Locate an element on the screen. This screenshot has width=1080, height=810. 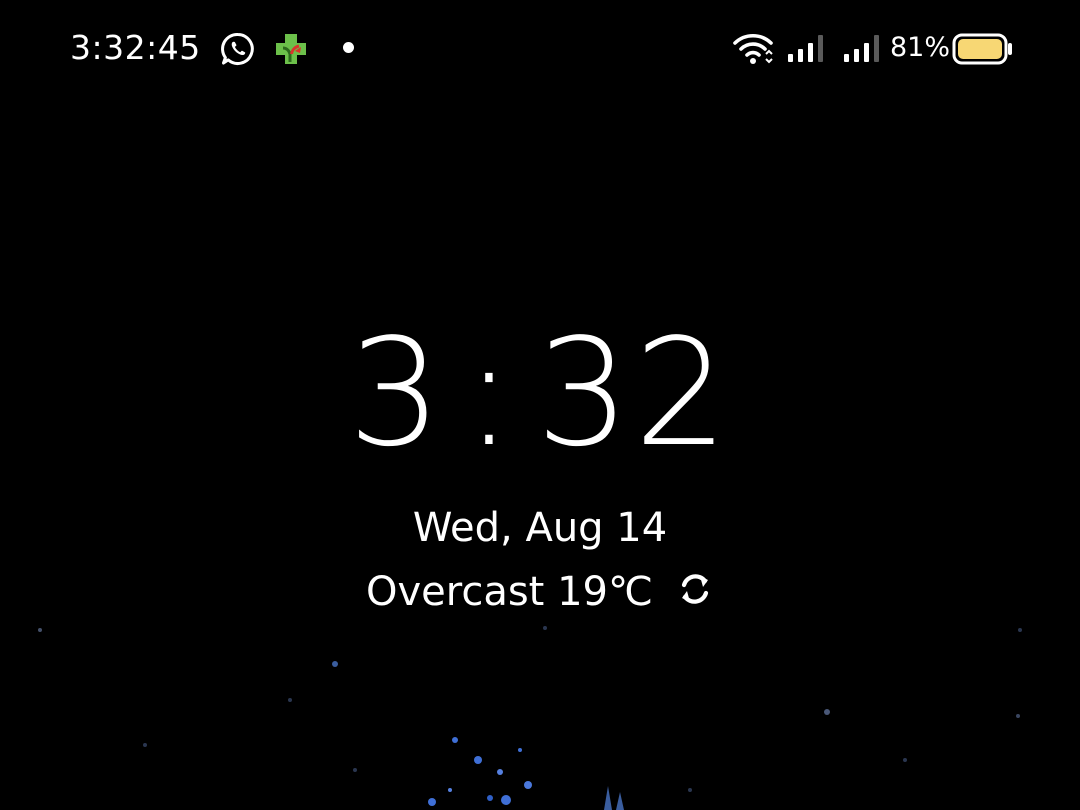
status-bar: 3:32:45 81% is located at coordinates (540, 48).